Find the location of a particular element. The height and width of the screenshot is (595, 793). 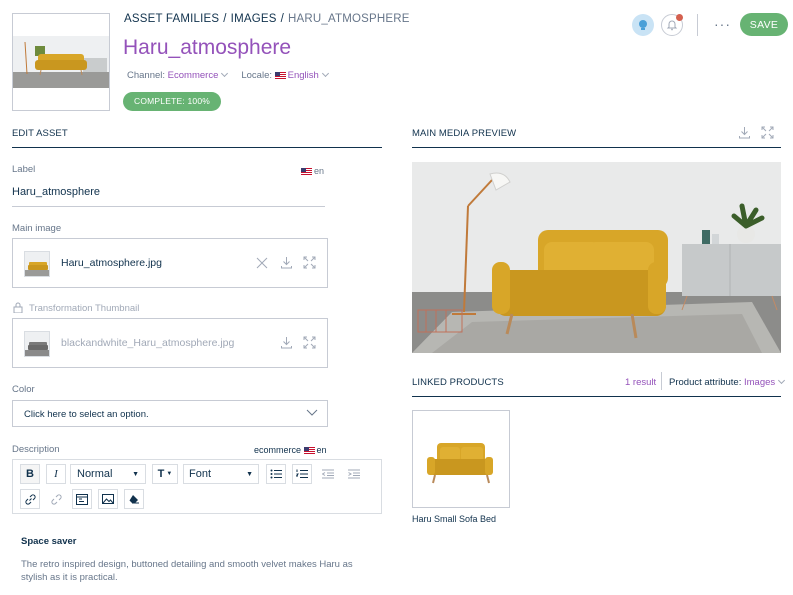

link-icon is located at coordinates (30, 499).